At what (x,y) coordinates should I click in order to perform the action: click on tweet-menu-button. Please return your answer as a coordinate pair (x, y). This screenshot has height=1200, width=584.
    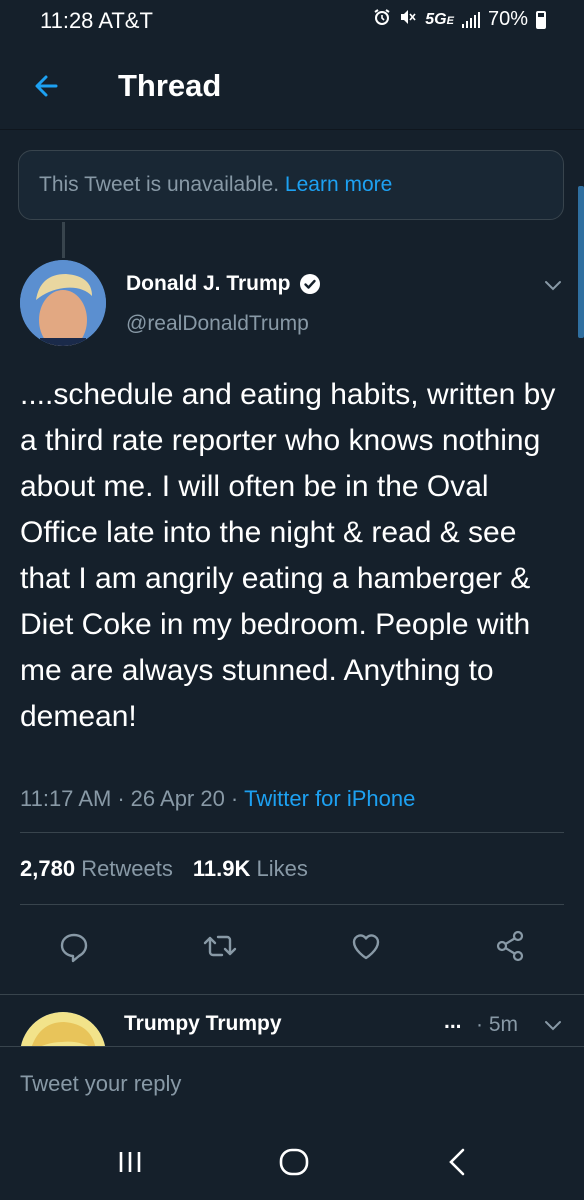
    Looking at the image, I should click on (553, 285).